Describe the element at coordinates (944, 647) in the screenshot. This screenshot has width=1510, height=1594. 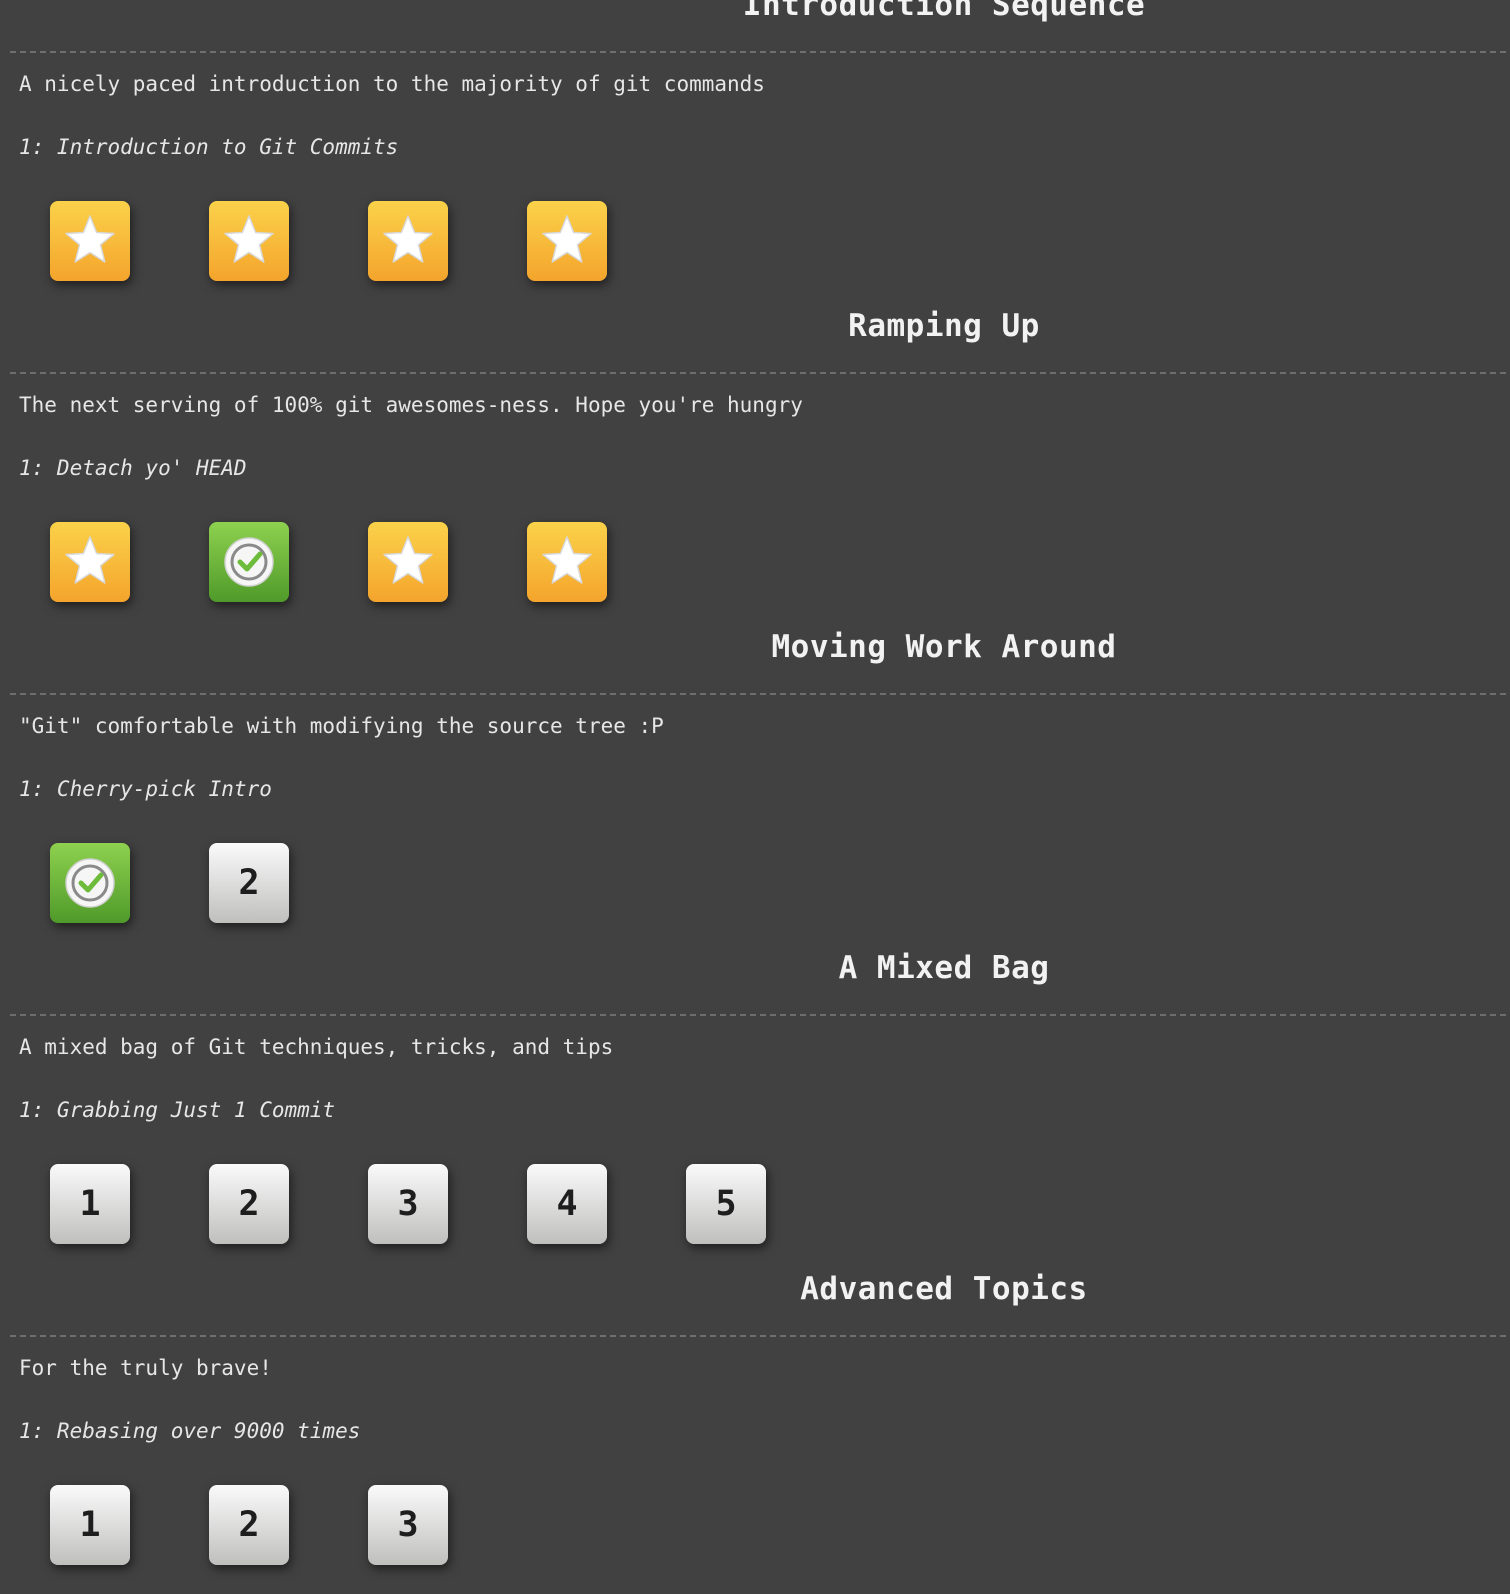
I see `sequence-title: Moving Work Around` at that location.